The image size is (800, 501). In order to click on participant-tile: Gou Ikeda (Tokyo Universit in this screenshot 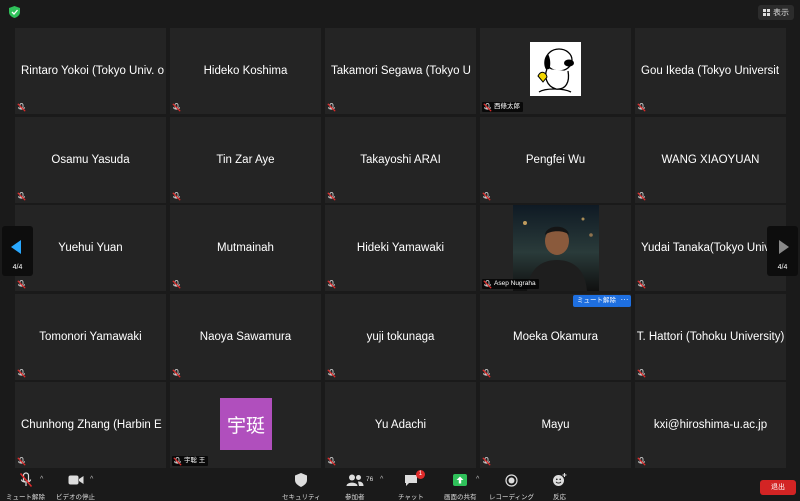, I will do `click(710, 71)`.